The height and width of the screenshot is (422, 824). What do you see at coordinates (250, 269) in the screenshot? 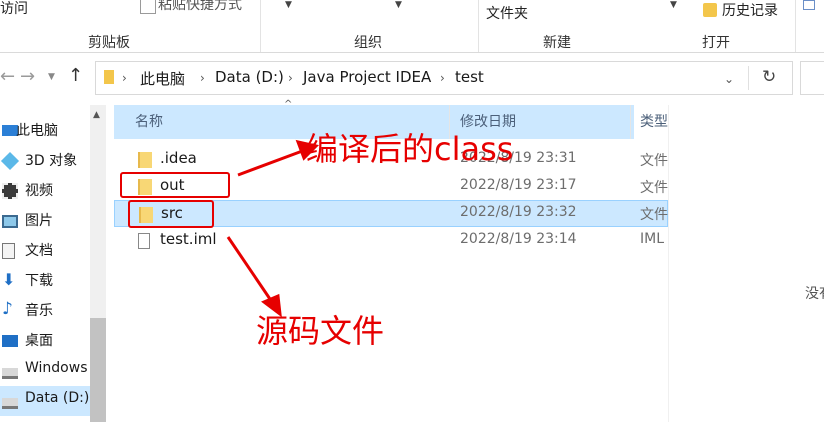
I see `arrow-to-source-label` at bounding box center [250, 269].